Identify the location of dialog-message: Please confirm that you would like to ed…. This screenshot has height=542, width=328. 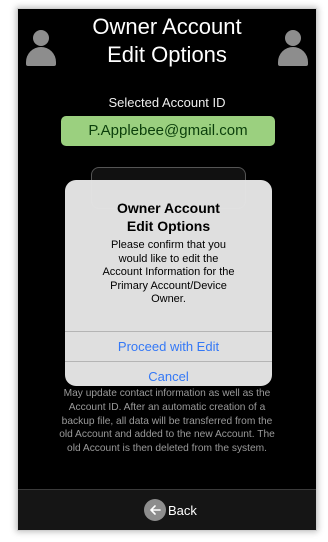
(168, 273).